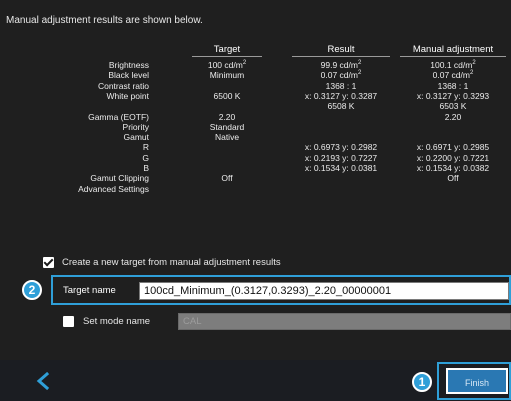  I want to click on row-label: Advanced Settings, so click(113, 188).